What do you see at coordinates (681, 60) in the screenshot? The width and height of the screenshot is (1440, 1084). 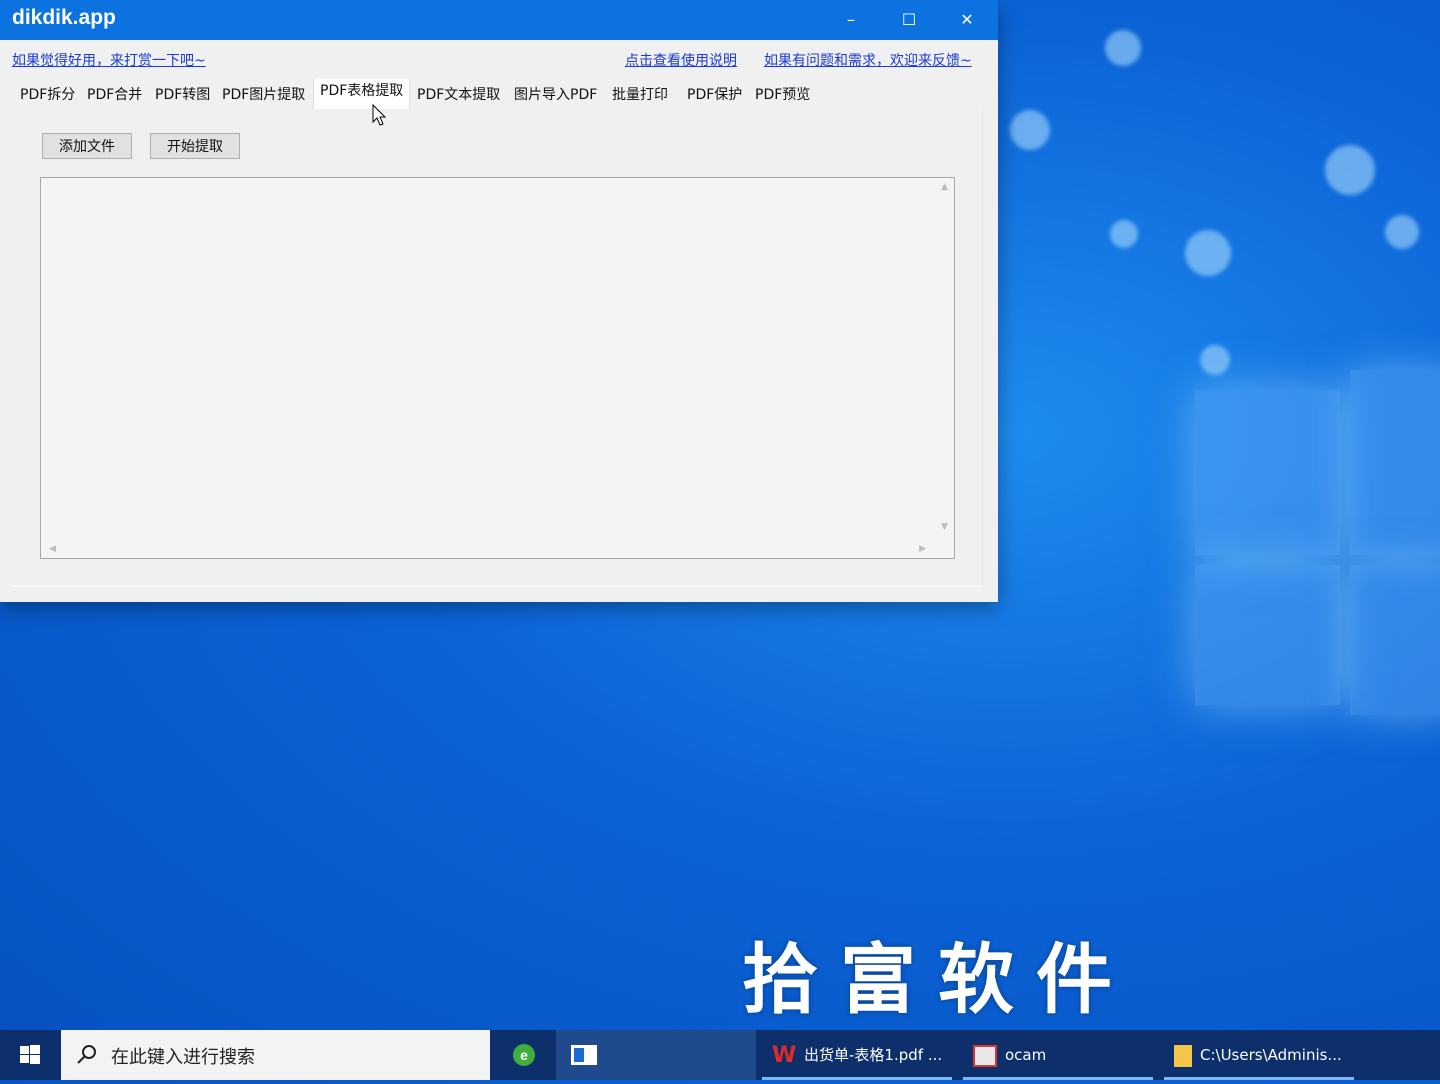 I see `help-link: 点击查看使用说明` at bounding box center [681, 60].